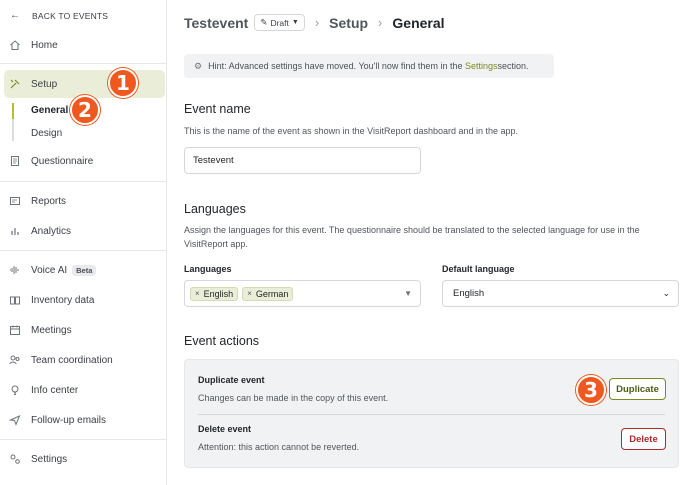  What do you see at coordinates (481, 66) in the screenshot?
I see `settings-link: Settings` at bounding box center [481, 66].